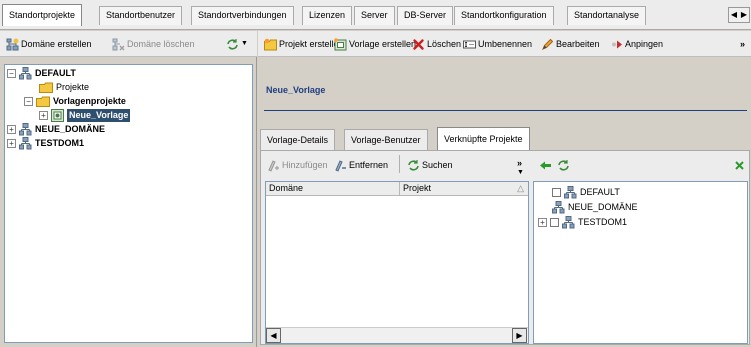  What do you see at coordinates (603, 207) in the screenshot?
I see `picker-item-label: NEUE_DOMÄNE` at bounding box center [603, 207].